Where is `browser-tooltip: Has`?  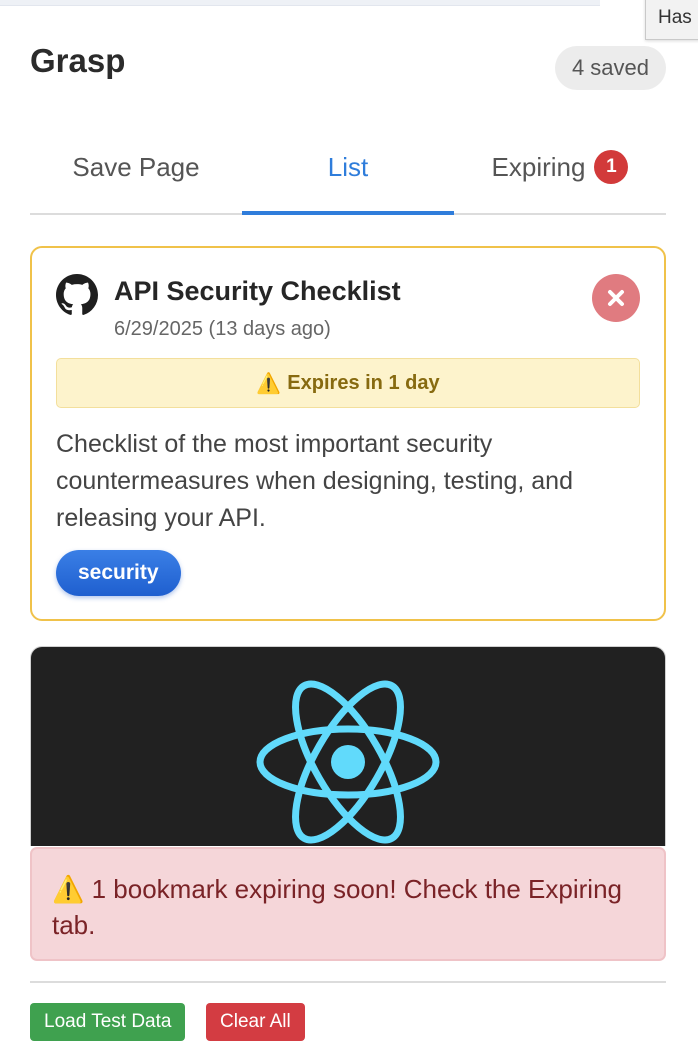 browser-tooltip: Has is located at coordinates (671, 20).